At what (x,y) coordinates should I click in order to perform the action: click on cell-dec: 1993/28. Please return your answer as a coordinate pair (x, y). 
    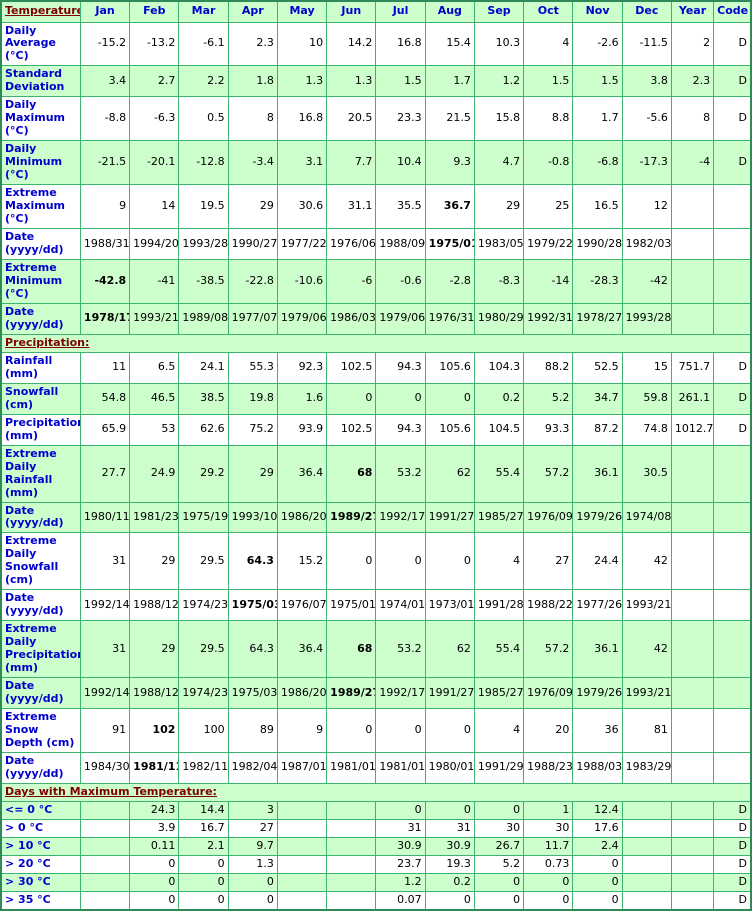
    Looking at the image, I should click on (646, 318).